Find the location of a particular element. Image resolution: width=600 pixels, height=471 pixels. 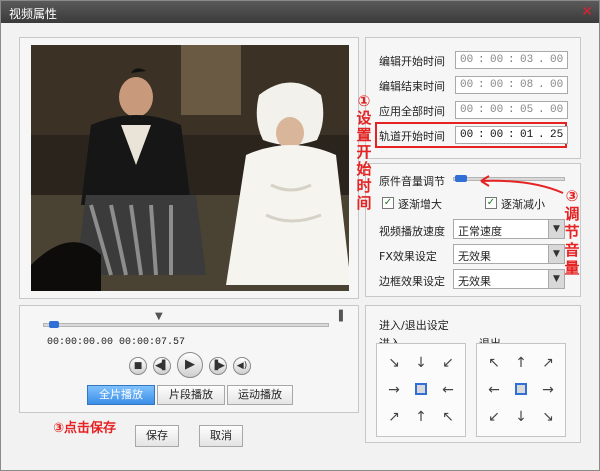

timeline-slider is located at coordinates (186, 325).